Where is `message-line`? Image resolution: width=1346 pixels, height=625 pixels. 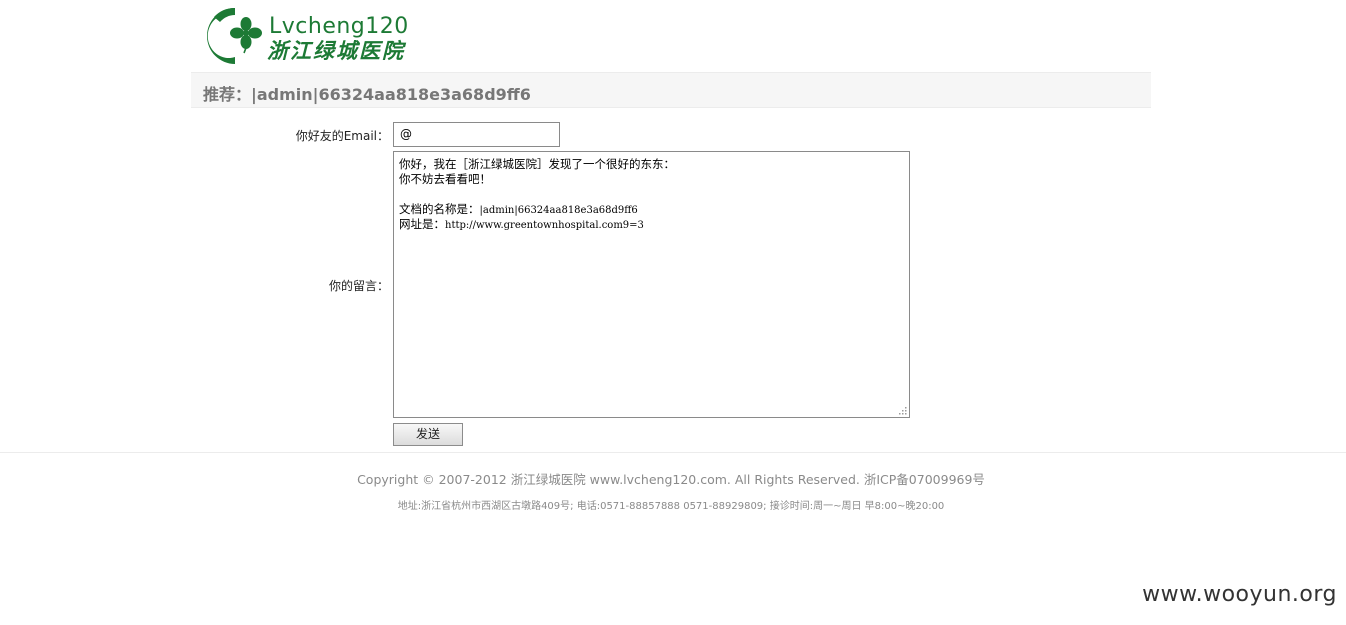
message-line is located at coordinates (651, 194).